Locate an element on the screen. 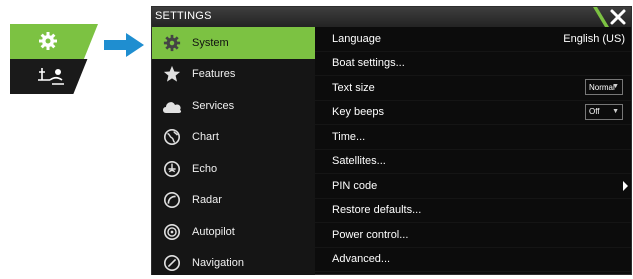 The width and height of the screenshot is (633, 279). system-tile is located at coordinates (54, 59).